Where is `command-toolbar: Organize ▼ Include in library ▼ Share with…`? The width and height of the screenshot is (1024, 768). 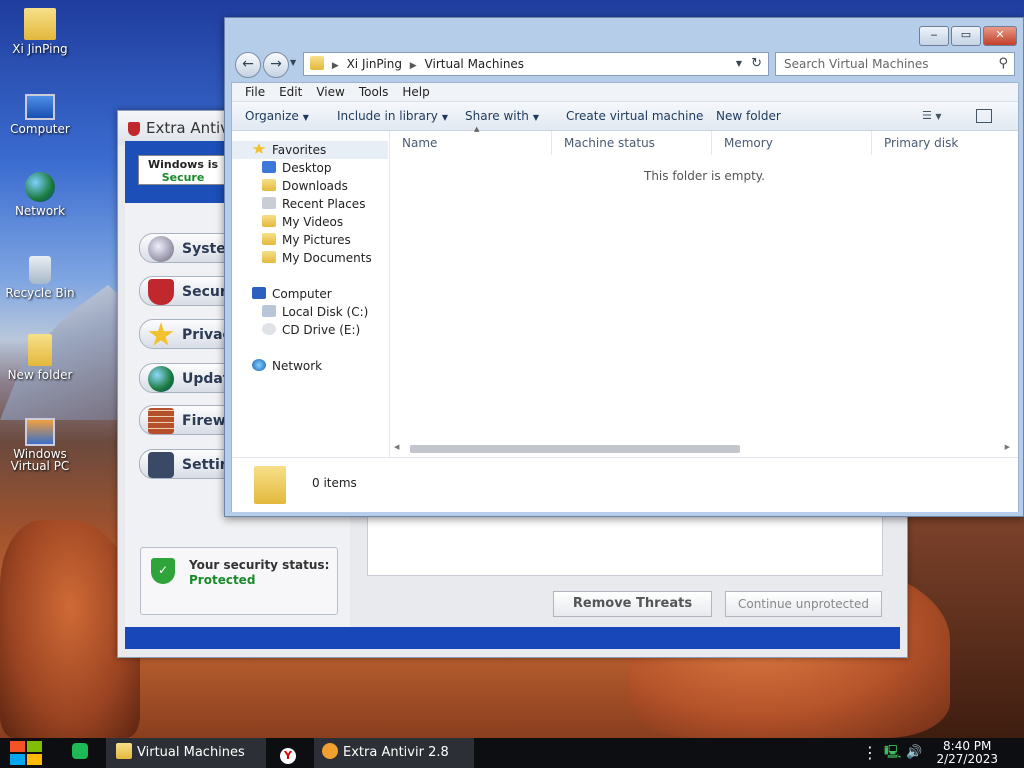
command-toolbar: Organize ▼ Include in library ▼ Share with… is located at coordinates (625, 116).